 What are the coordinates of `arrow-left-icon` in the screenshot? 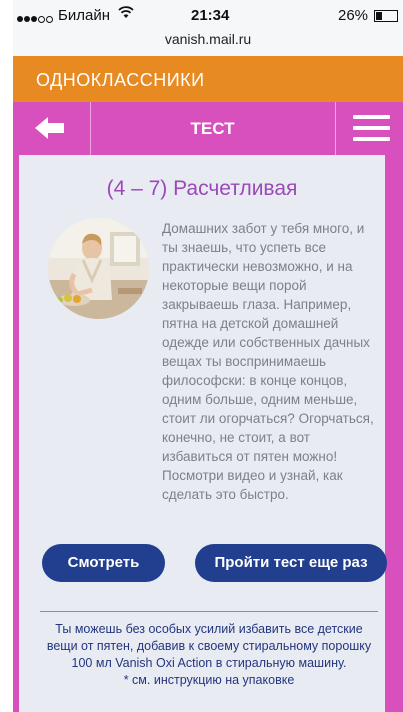 It's located at (49, 128).